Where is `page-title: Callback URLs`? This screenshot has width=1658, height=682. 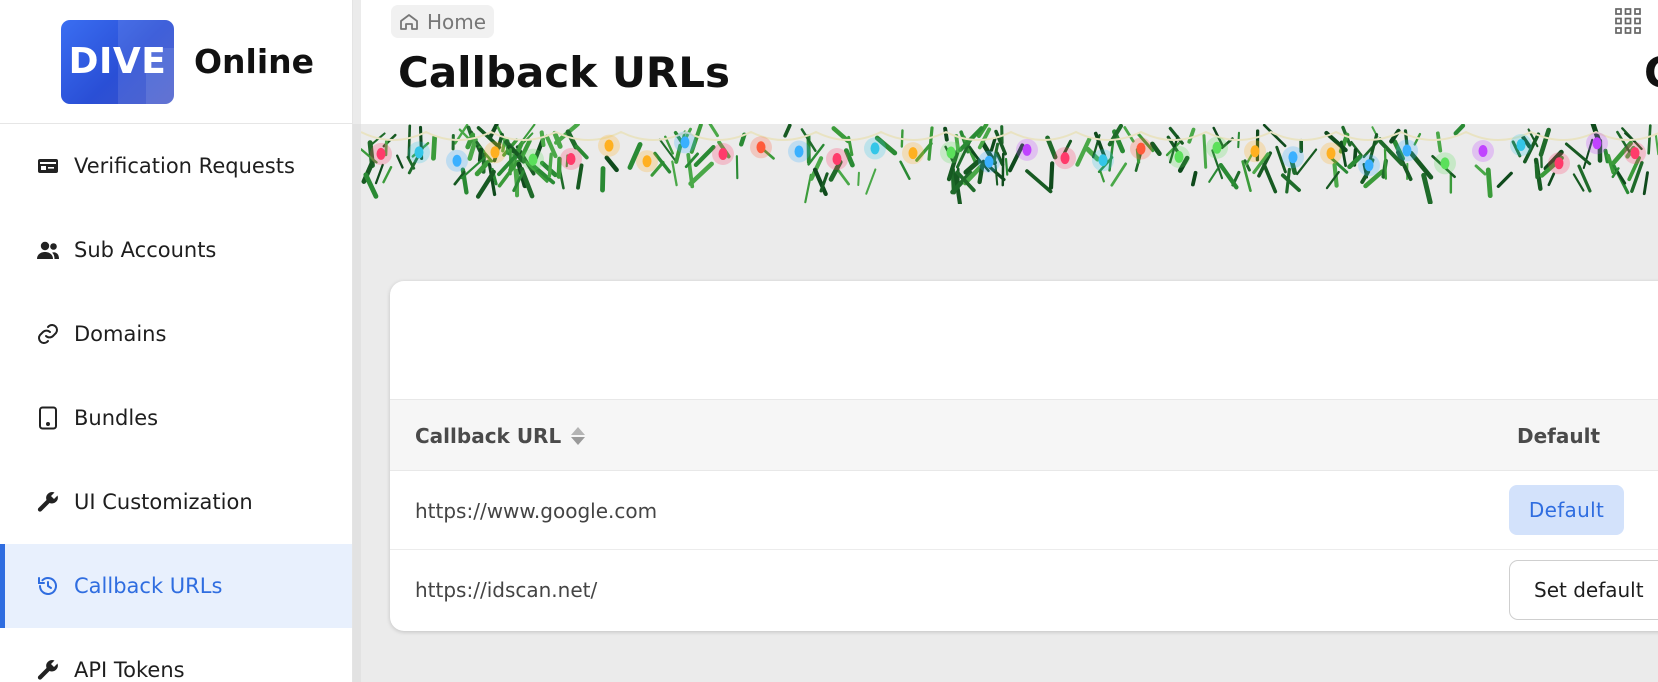
page-title: Callback URLs is located at coordinates (564, 72).